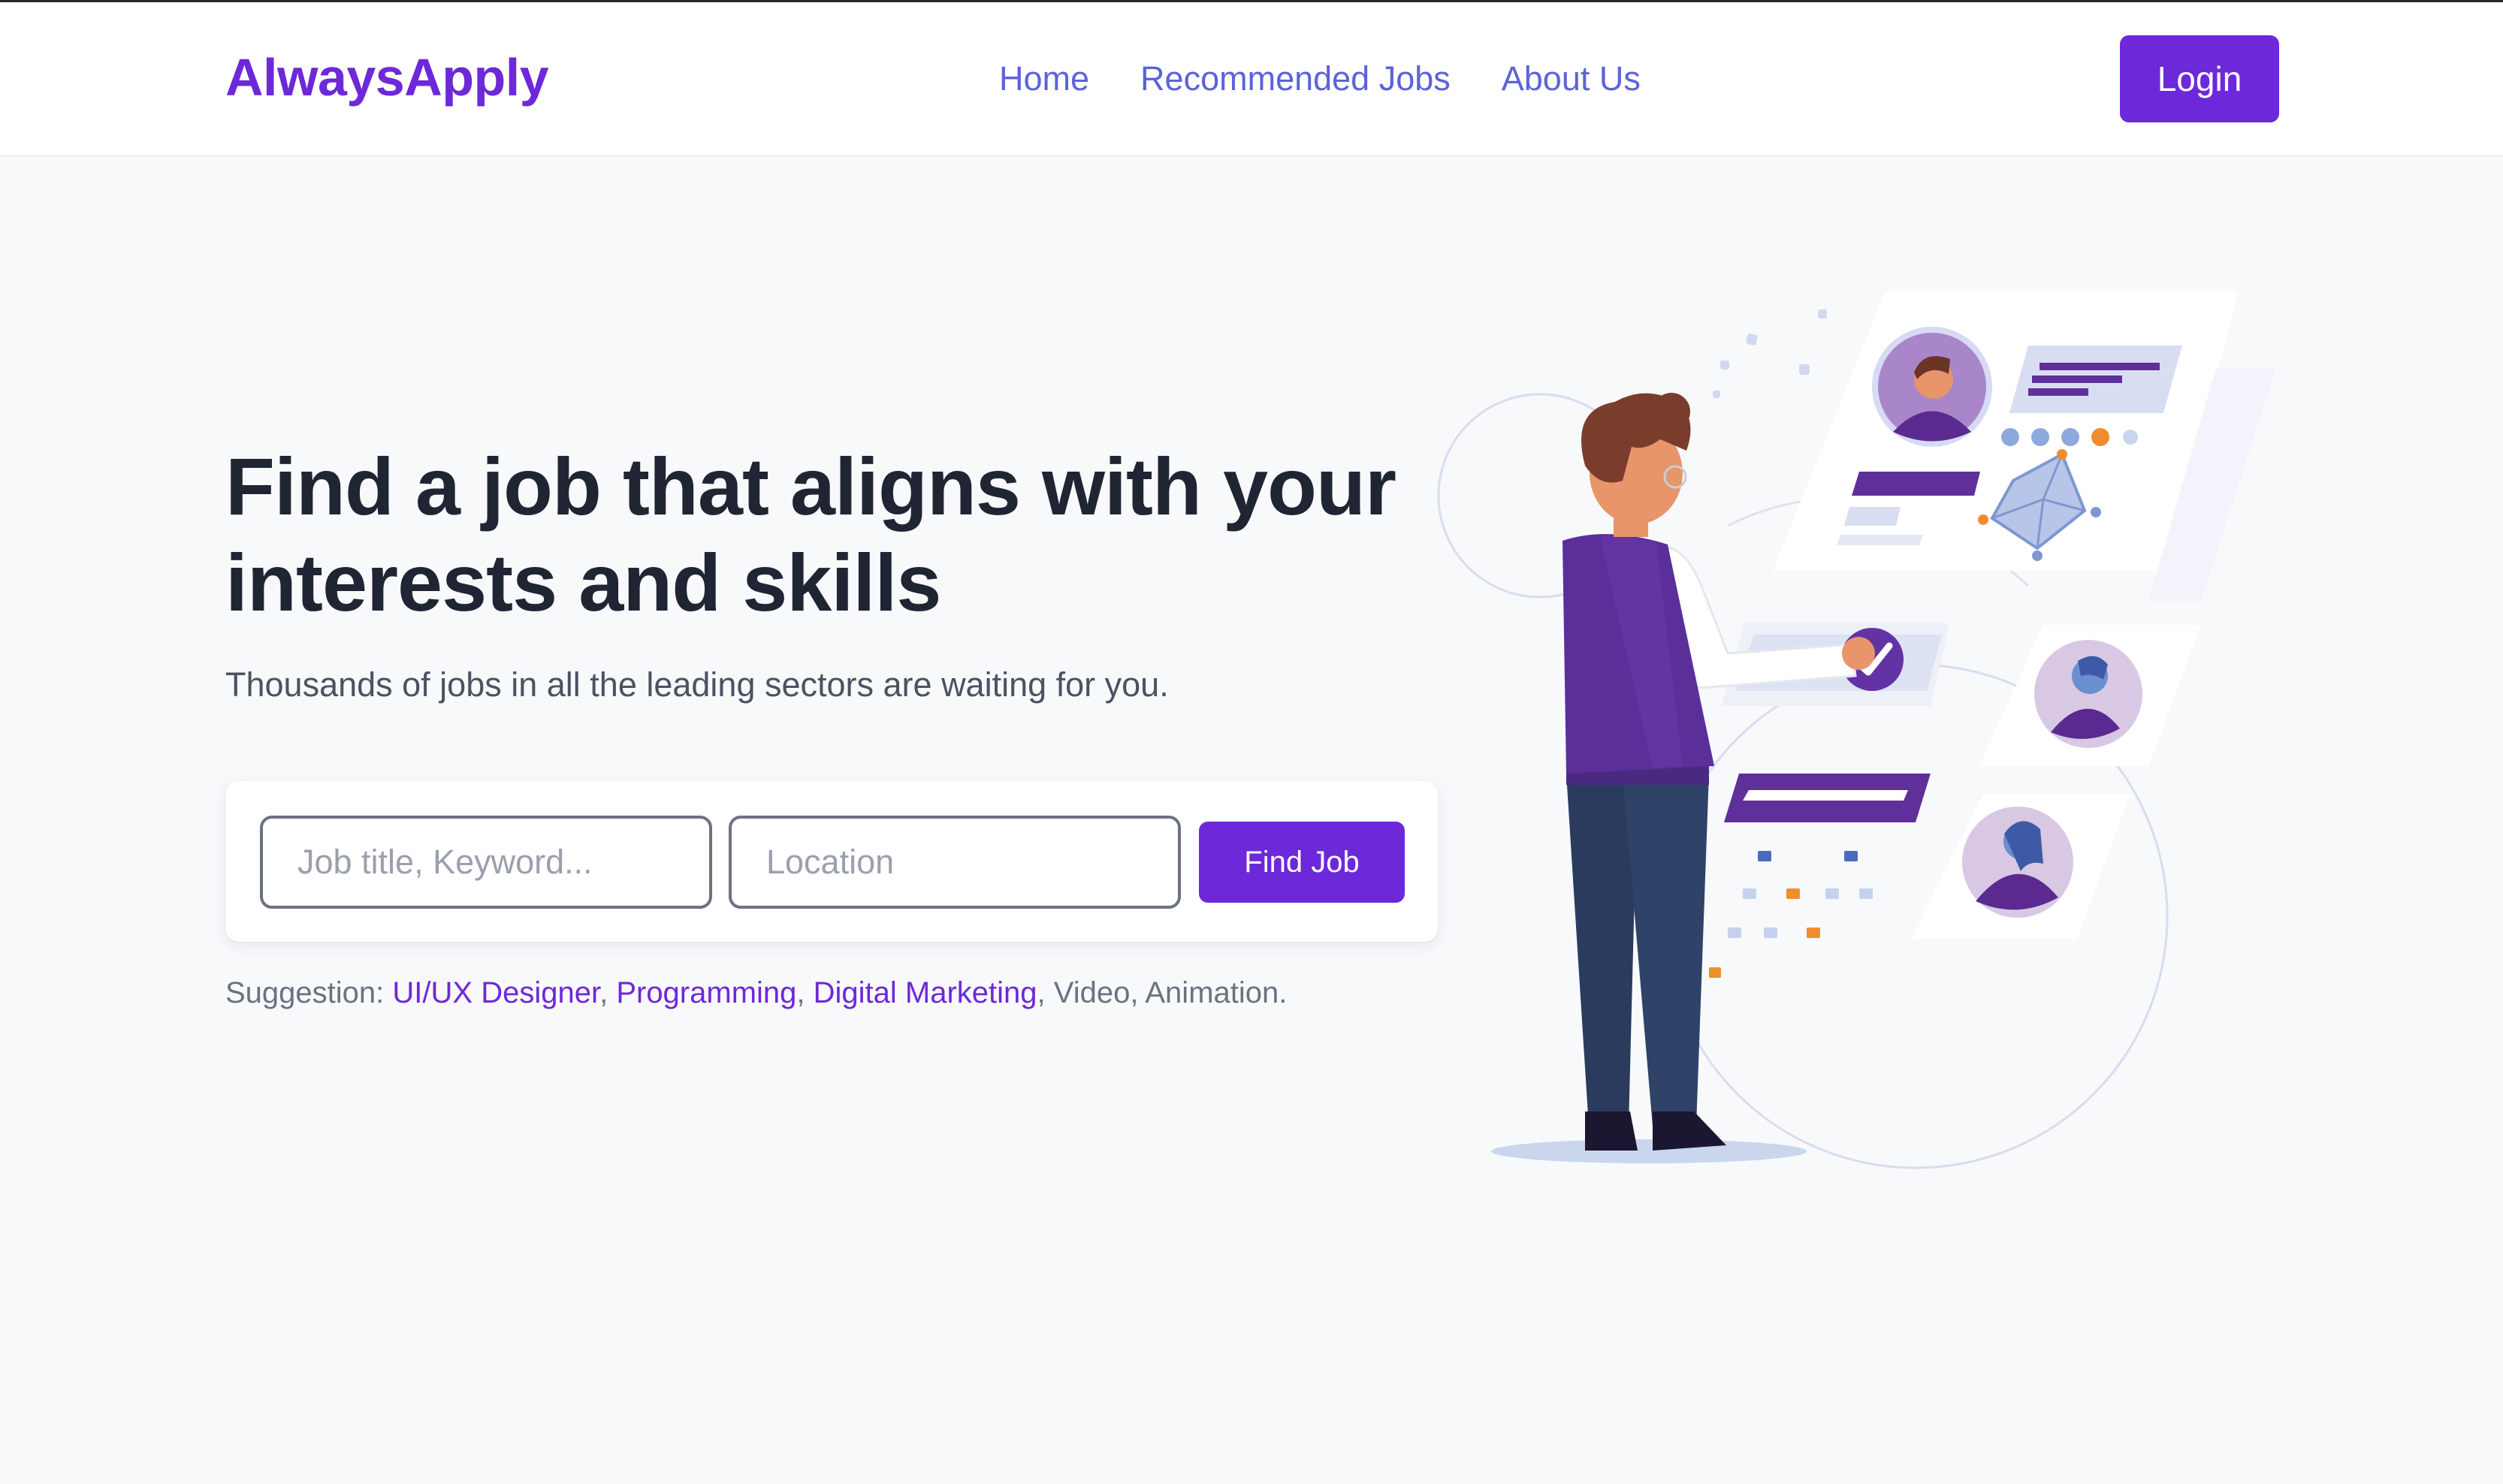  What do you see at coordinates (486, 862) in the screenshot?
I see `job-keyword-input` at bounding box center [486, 862].